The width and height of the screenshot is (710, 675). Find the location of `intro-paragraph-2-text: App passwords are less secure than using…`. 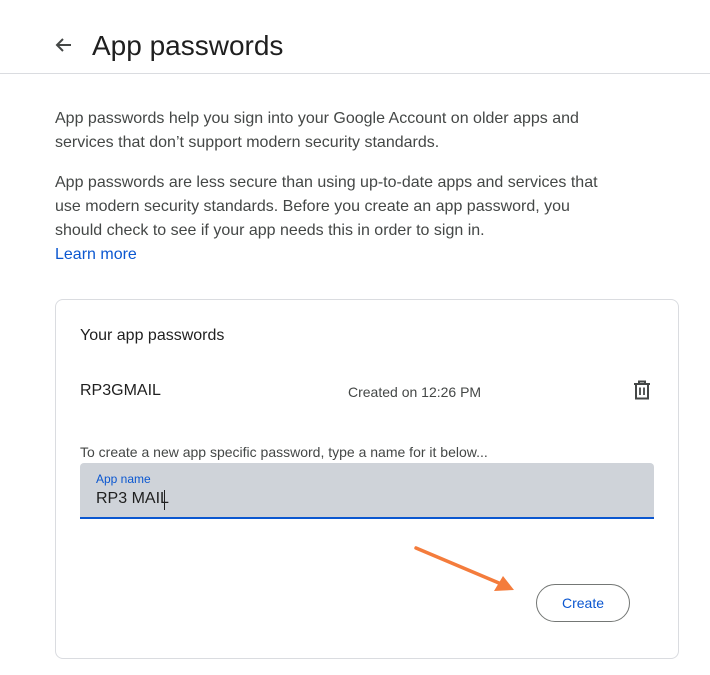

intro-paragraph-2-text: App passwords are less secure than using… is located at coordinates (326, 206).